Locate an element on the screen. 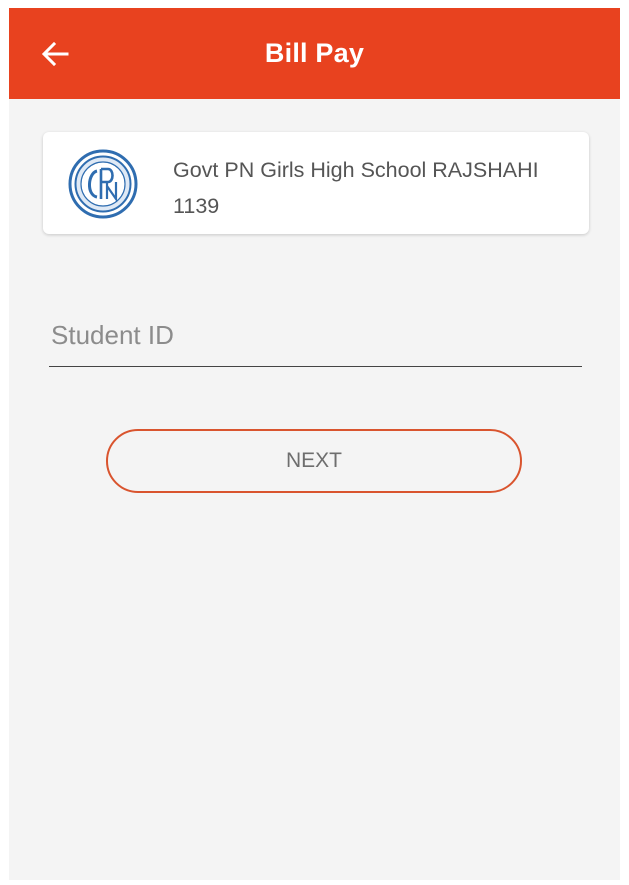 The image size is (629, 885). page-title: Bill Pay is located at coordinates (314, 53).